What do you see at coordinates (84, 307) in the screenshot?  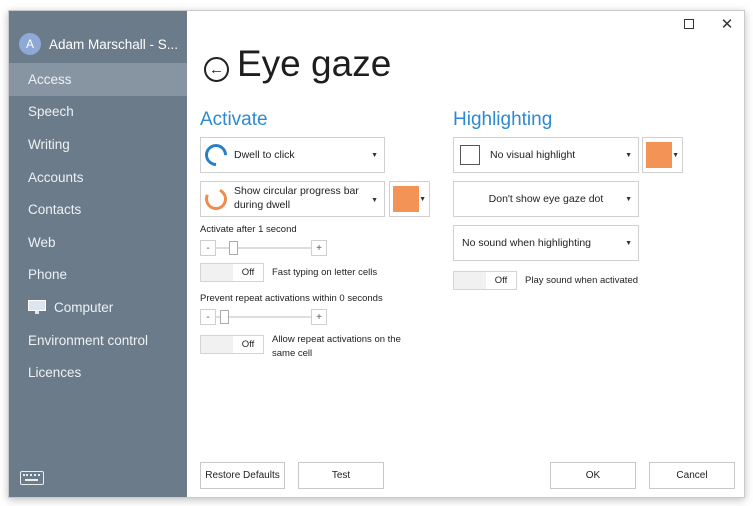 I see `sidebar-item-label: Computer` at bounding box center [84, 307].